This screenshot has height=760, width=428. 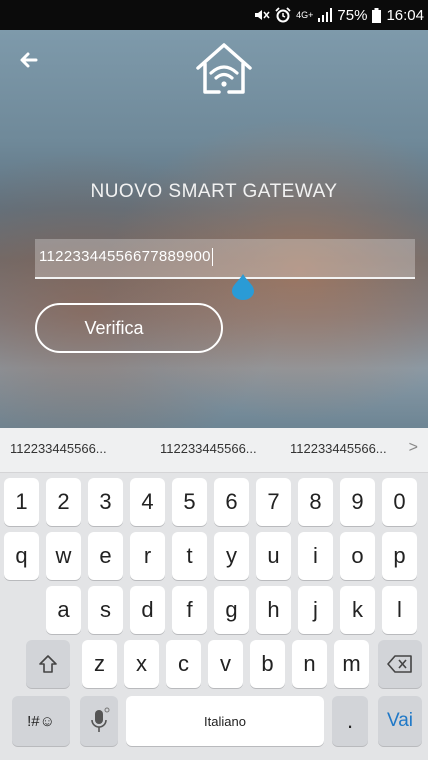 I want to click on gateway-code-value: 11223344556677889900, so click(x=125, y=256).